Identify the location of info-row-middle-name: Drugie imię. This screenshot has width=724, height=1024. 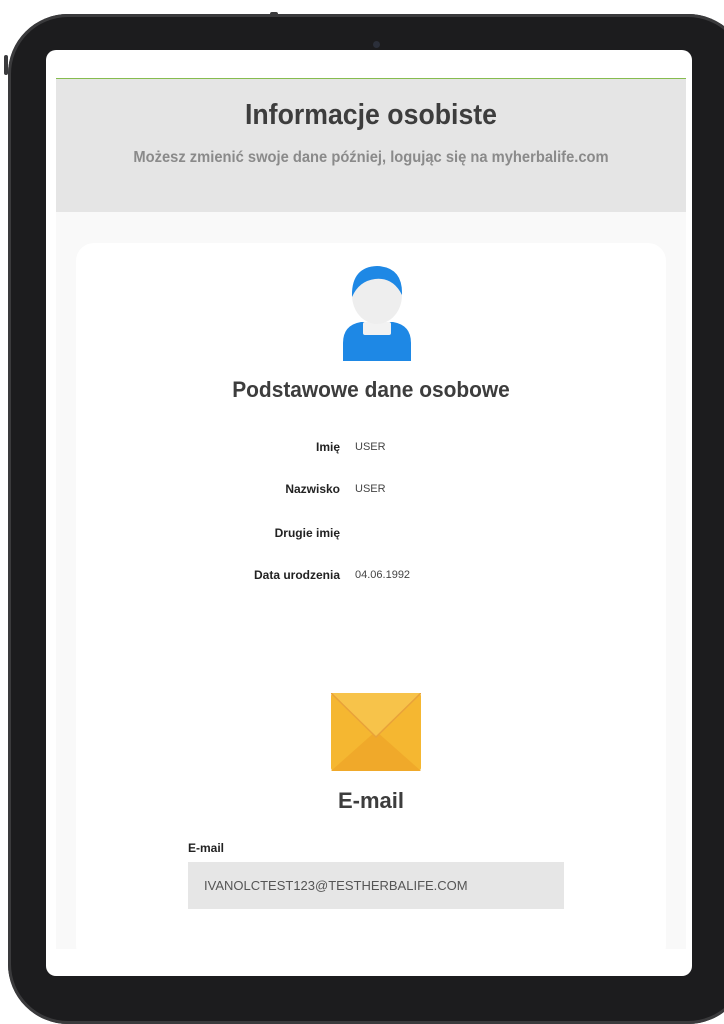
(371, 534).